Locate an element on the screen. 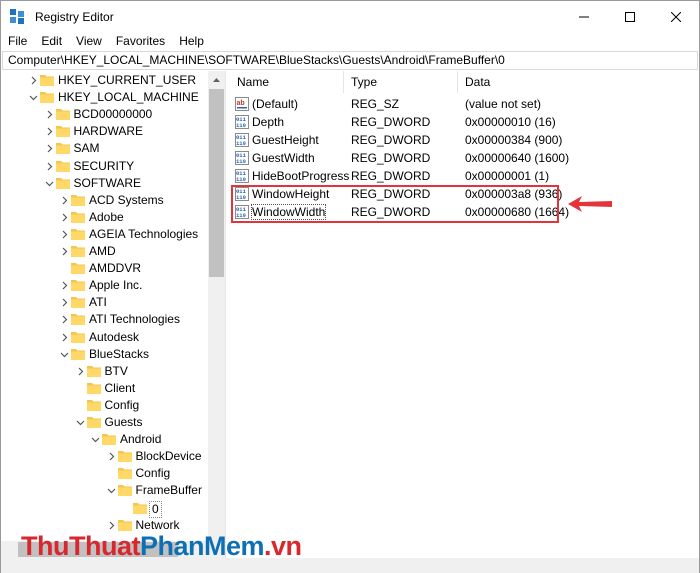  tree-node-config: Config is located at coordinates (104, 405).